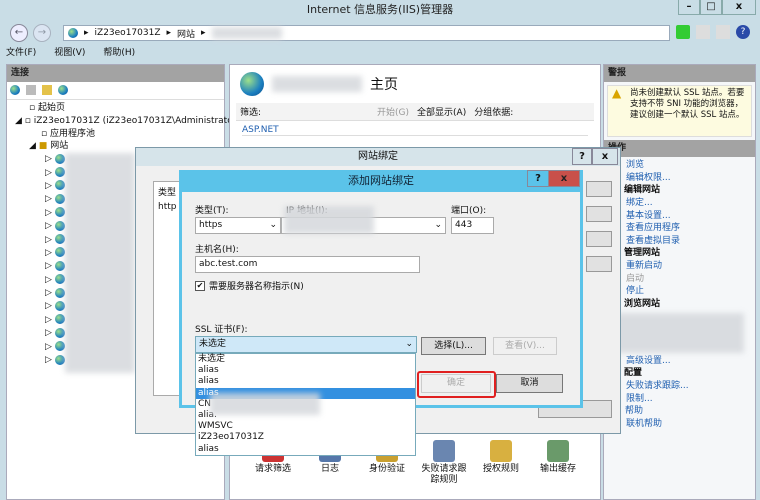  I want to click on type-label: 类型(T):, so click(212, 211).